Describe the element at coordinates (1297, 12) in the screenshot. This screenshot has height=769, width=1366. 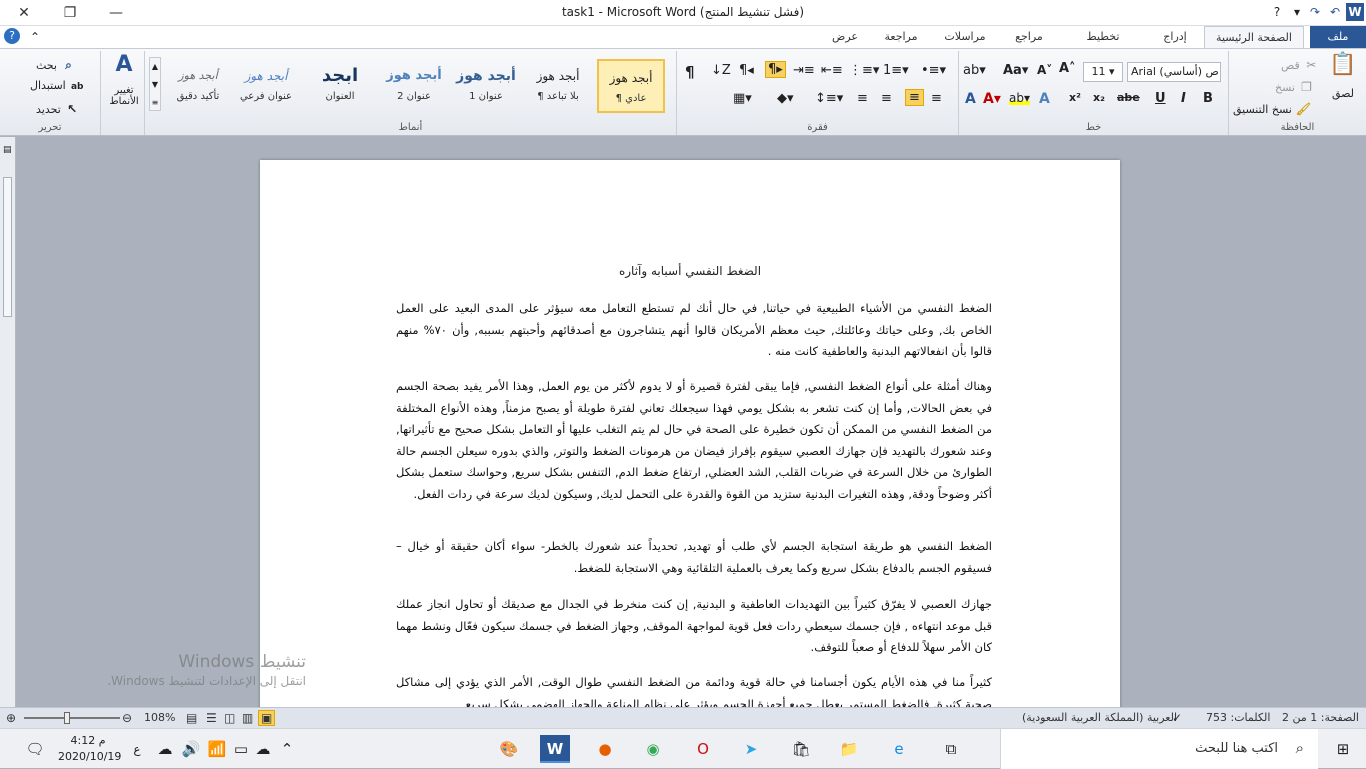
I see `customize-qat-icon: ▾` at that location.